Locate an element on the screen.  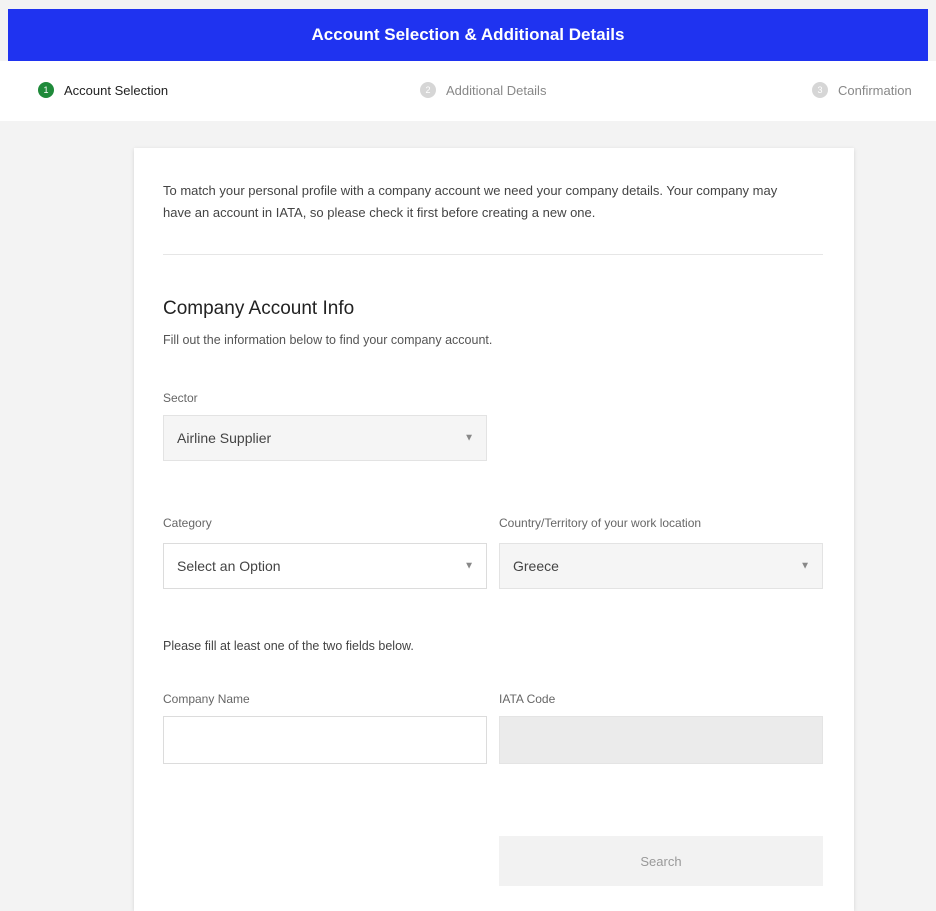
category-value: Select an Option is located at coordinates (229, 566).